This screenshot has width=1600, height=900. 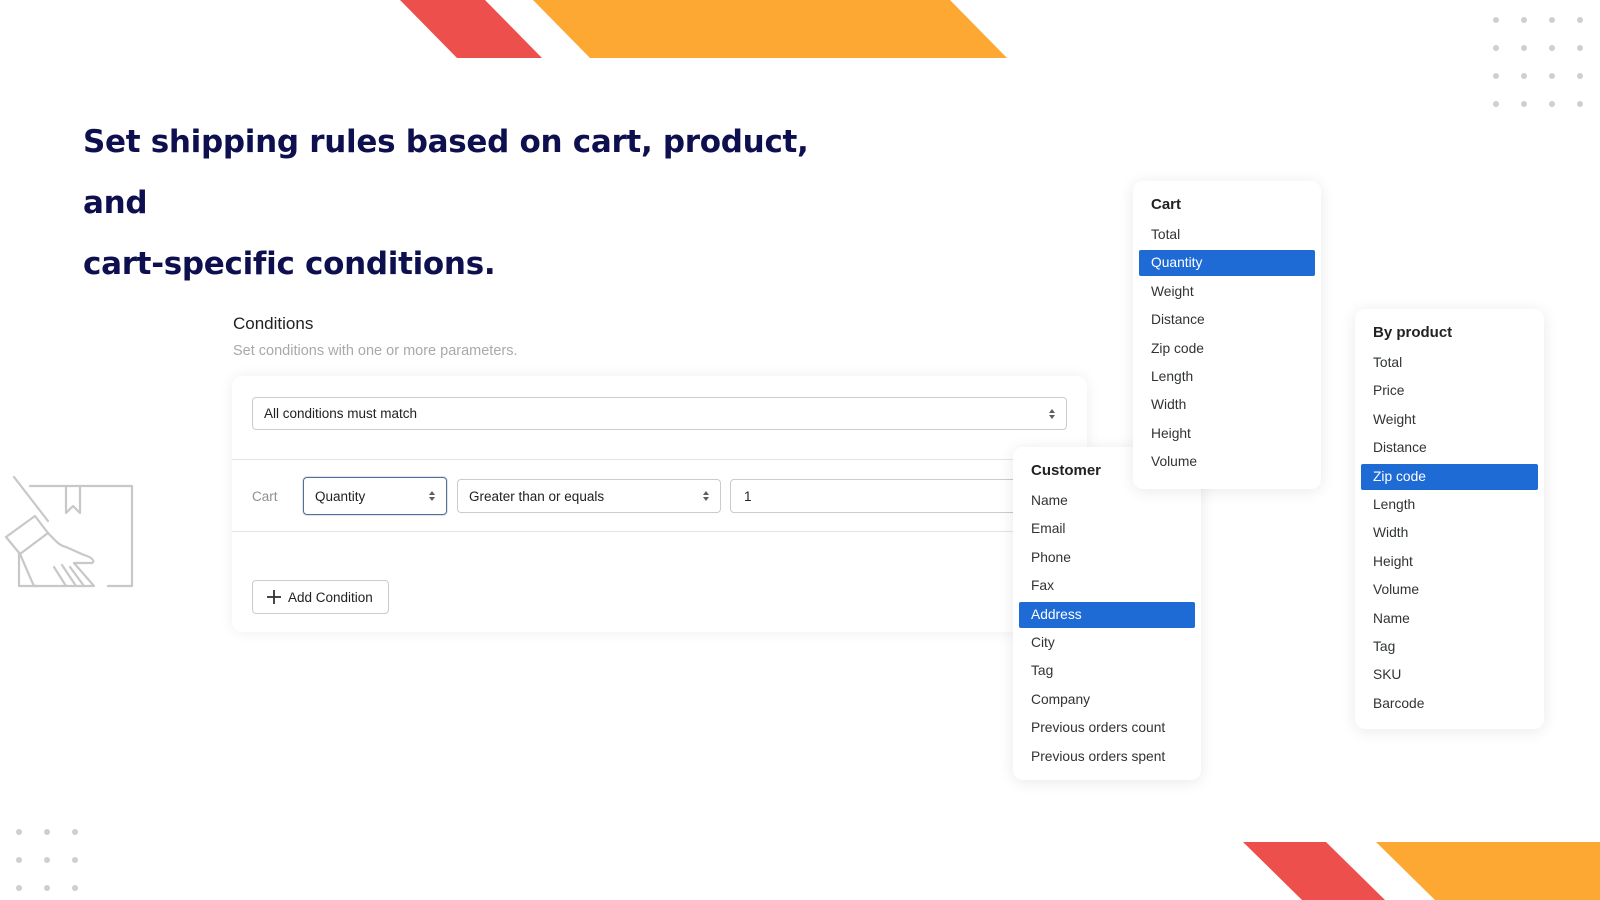 I want to click on decor-stripes-bottom, so click(x=1421, y=871).